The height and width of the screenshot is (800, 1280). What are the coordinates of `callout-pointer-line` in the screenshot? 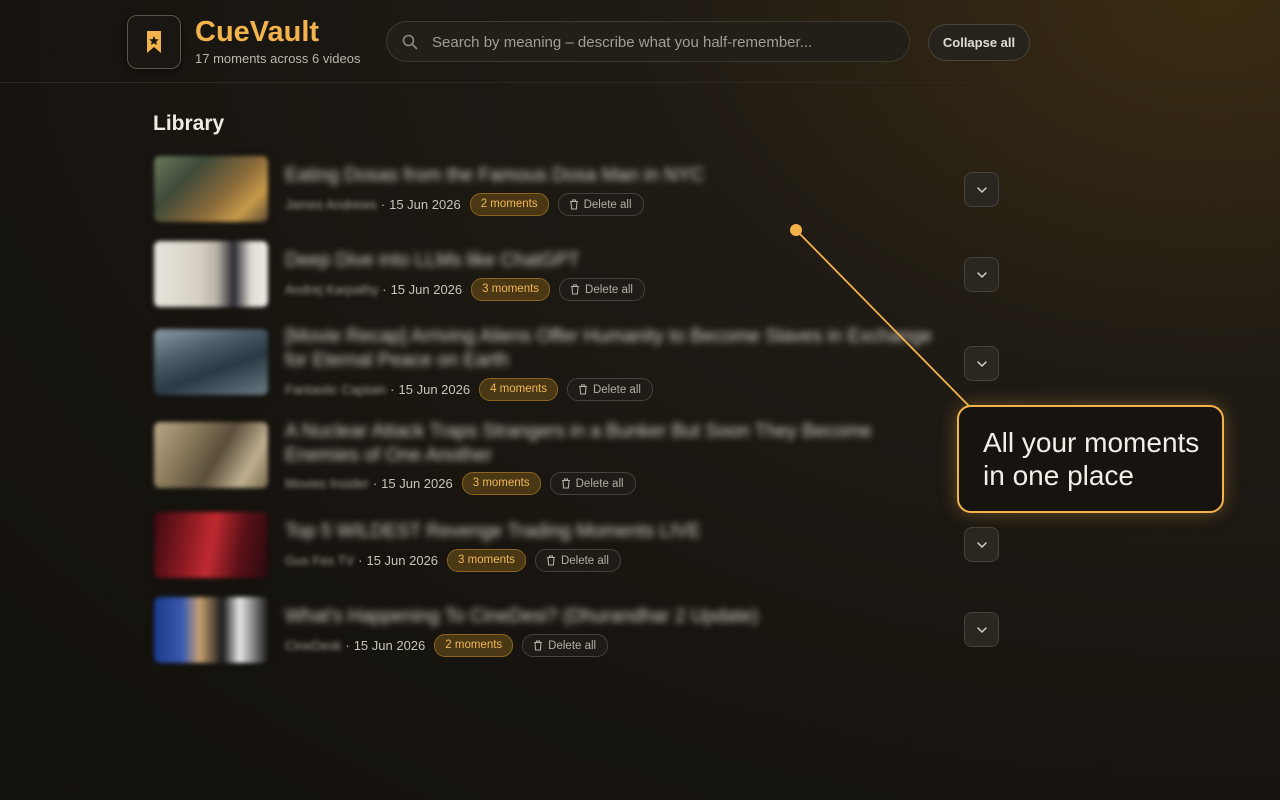 It's located at (883, 318).